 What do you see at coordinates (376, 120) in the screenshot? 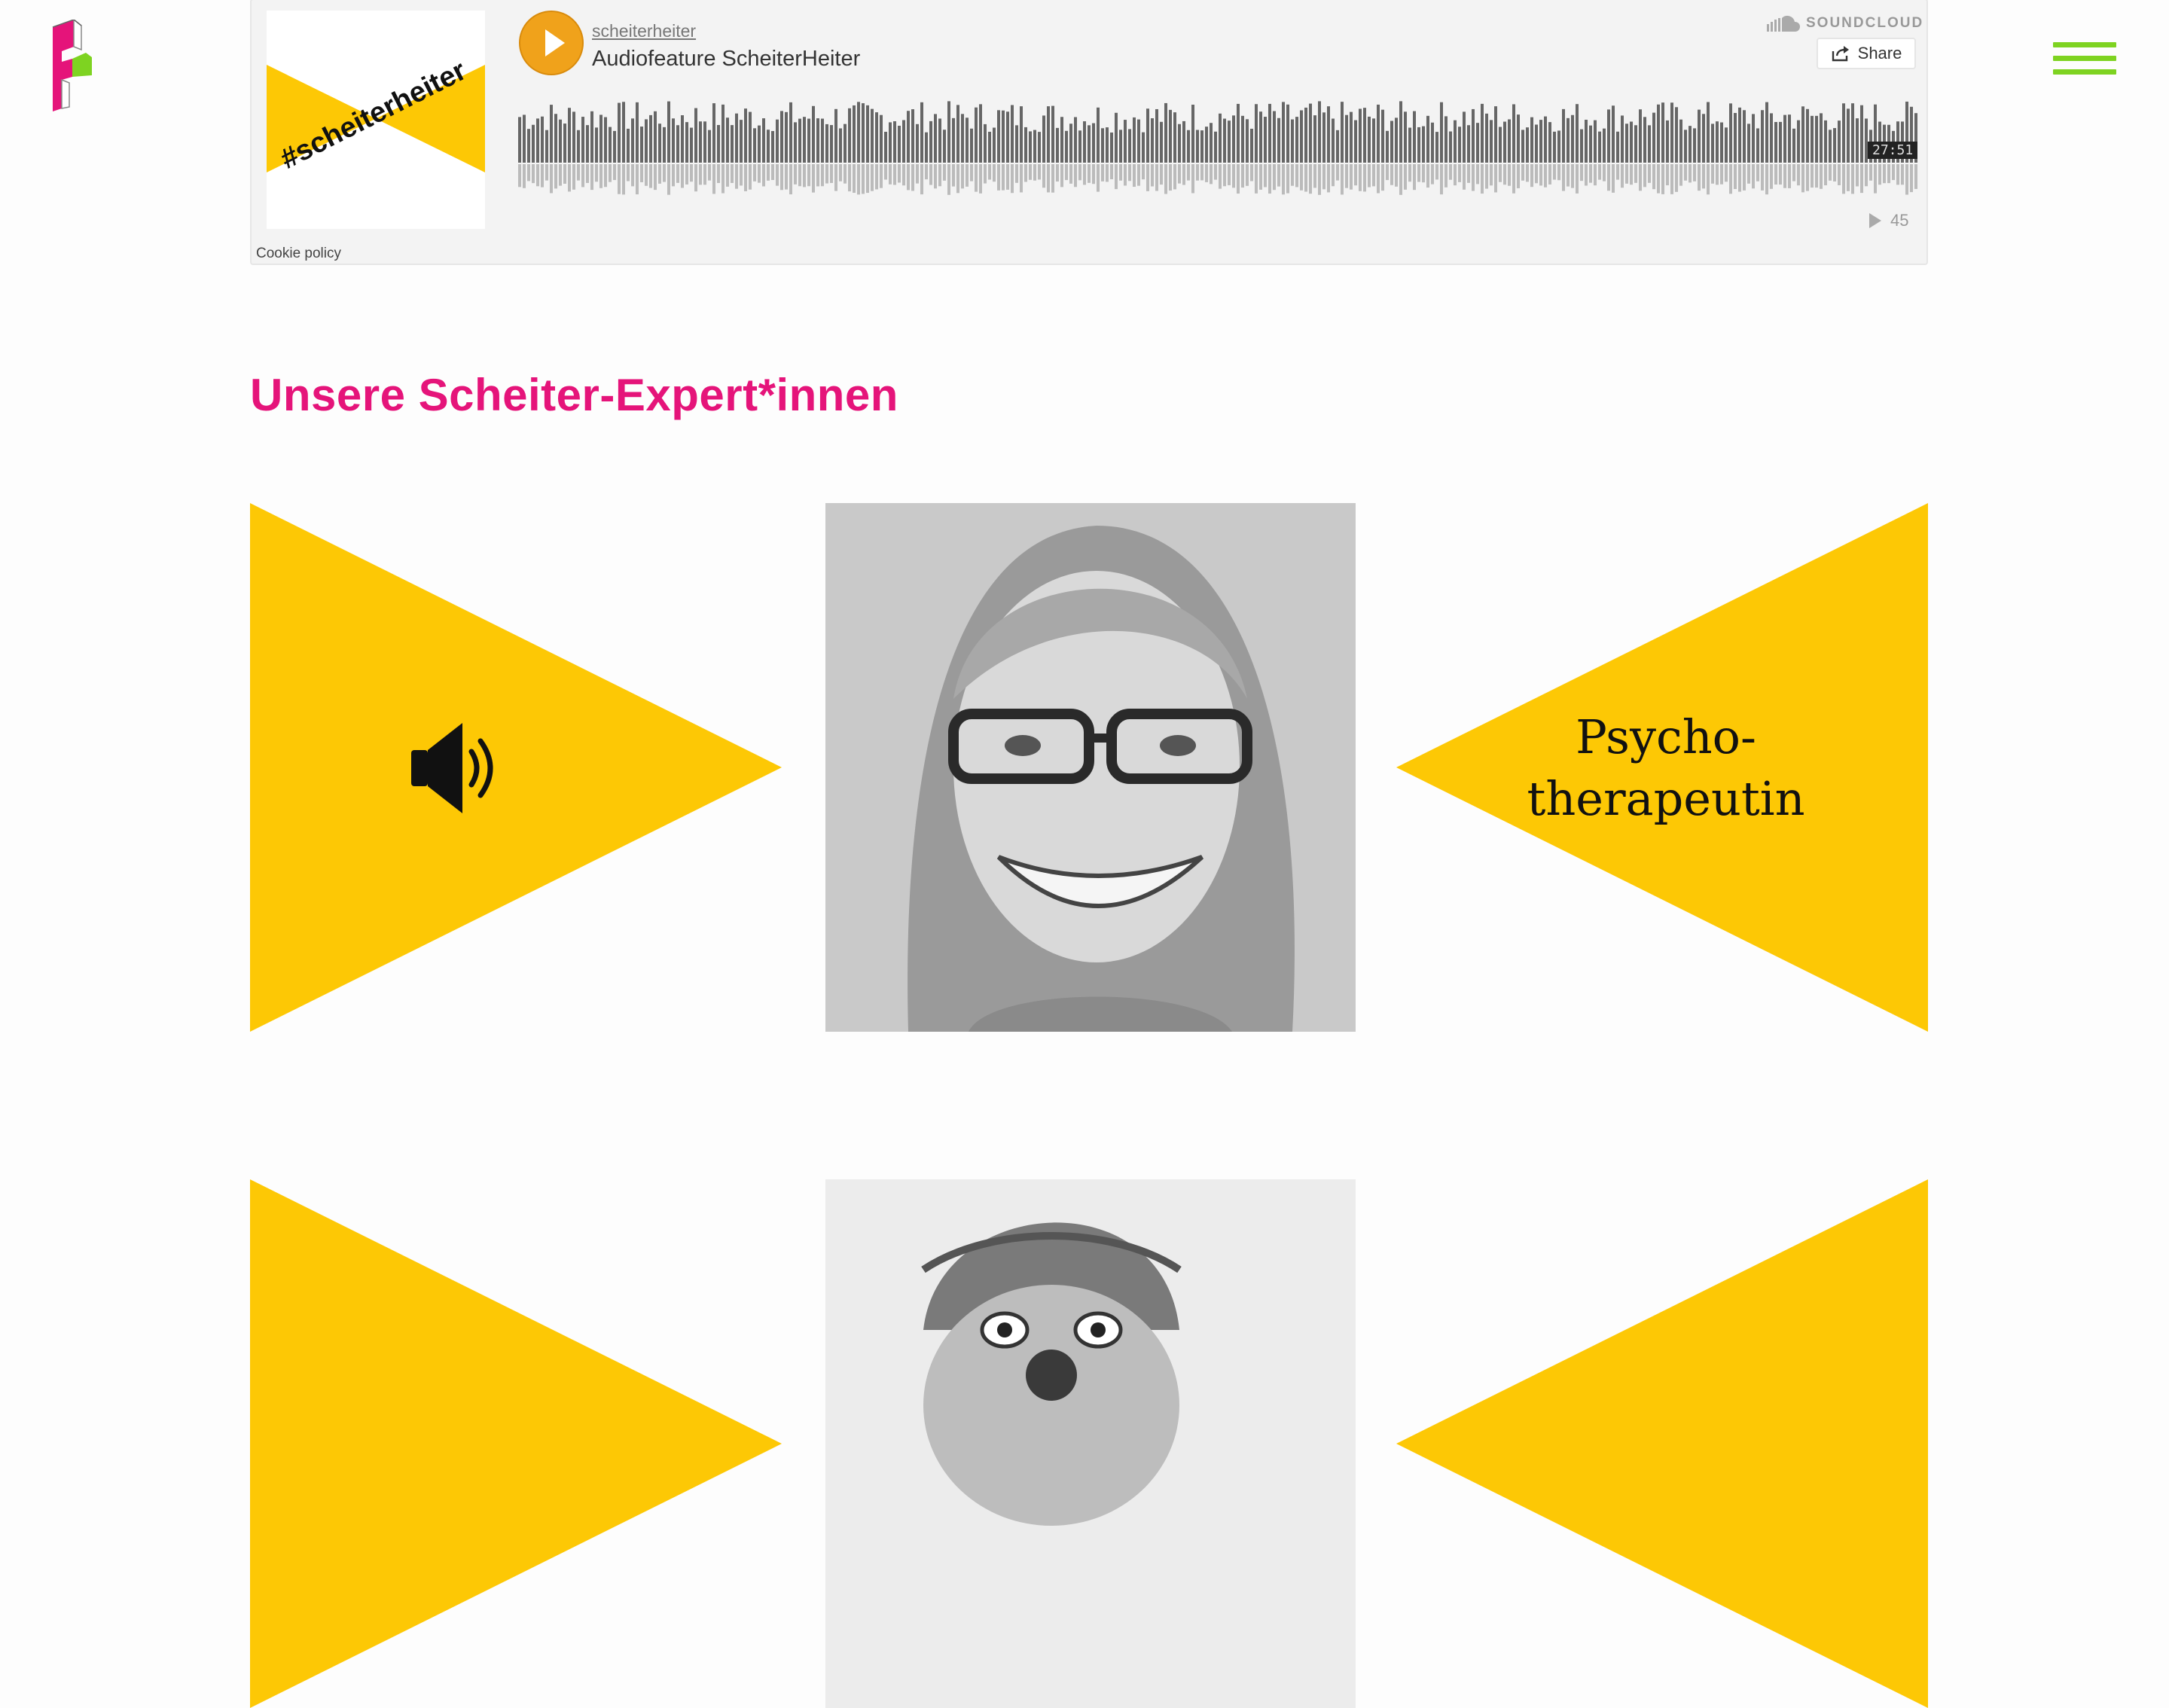
I see `track-artwork: #scheiterheiter` at bounding box center [376, 120].